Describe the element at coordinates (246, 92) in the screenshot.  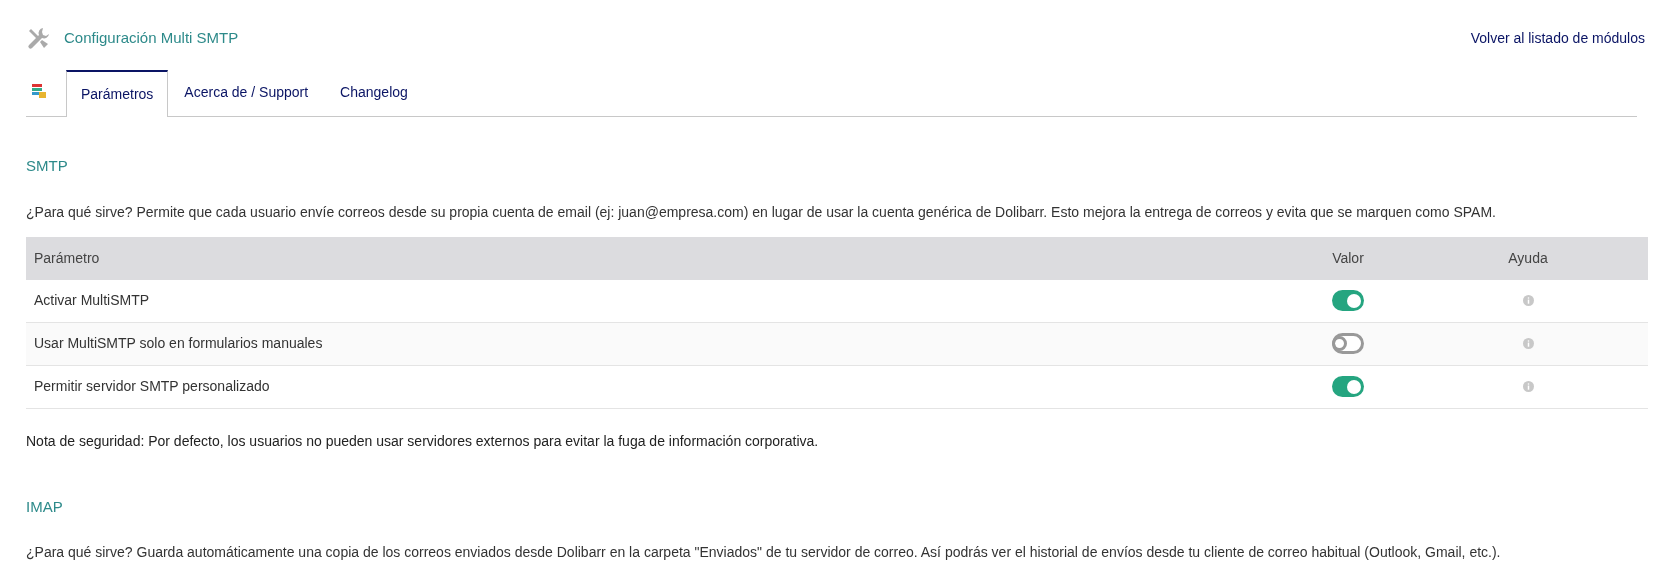
I see `tab: Acerca de / Support` at that location.